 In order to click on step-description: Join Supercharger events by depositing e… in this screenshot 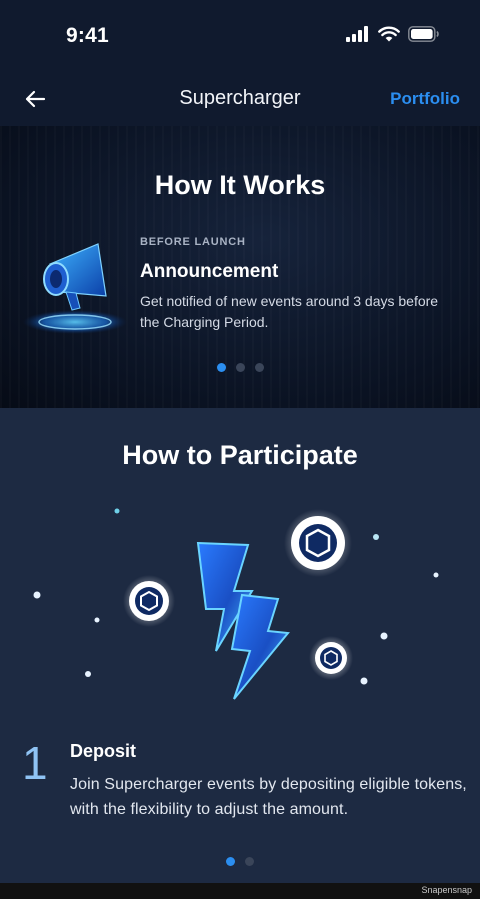, I will do `click(268, 797)`.